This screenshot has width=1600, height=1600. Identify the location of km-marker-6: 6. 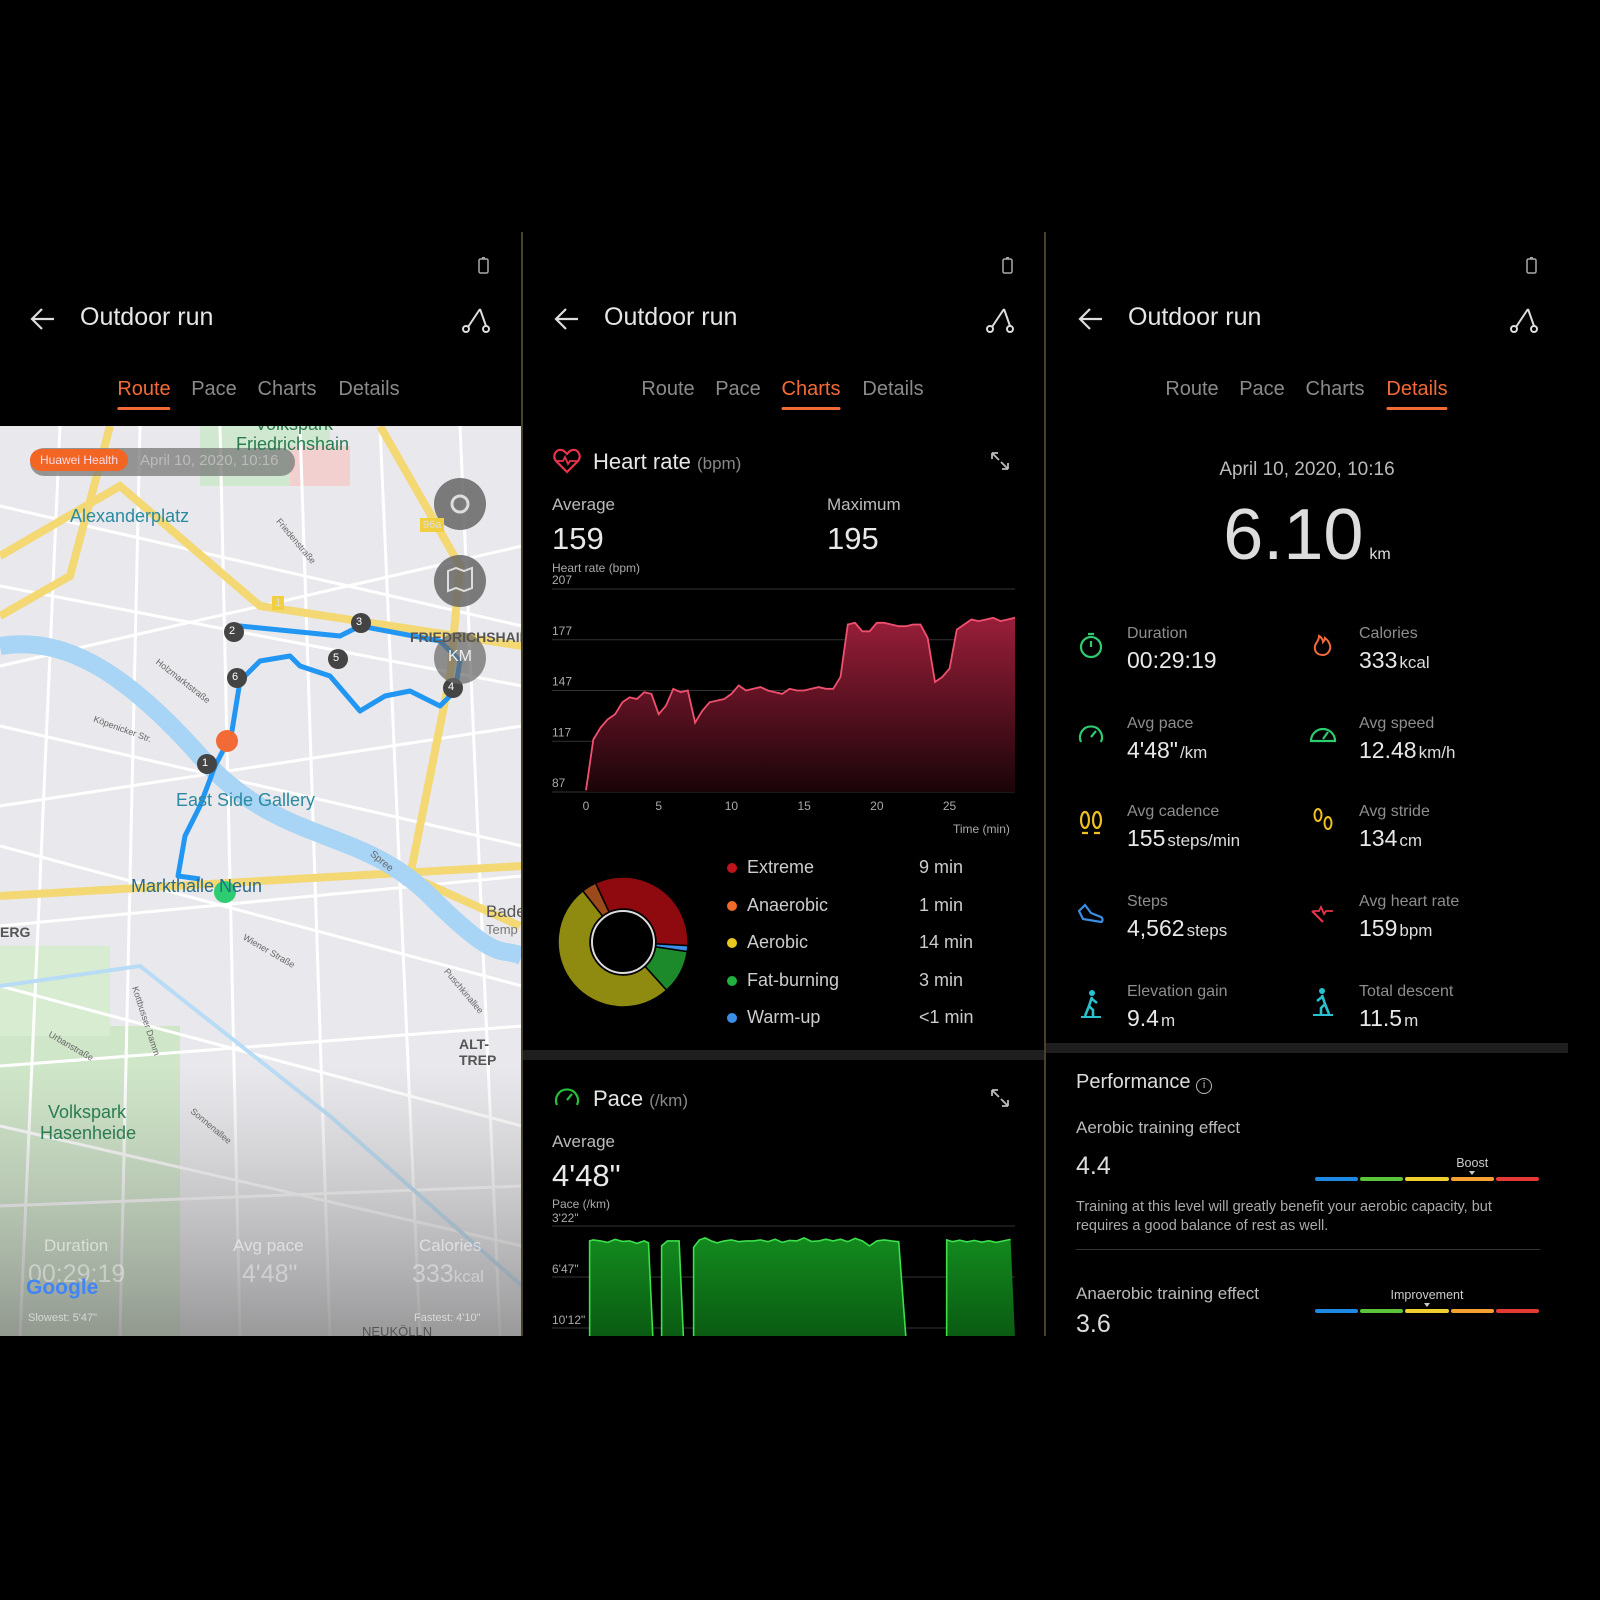
(235, 677).